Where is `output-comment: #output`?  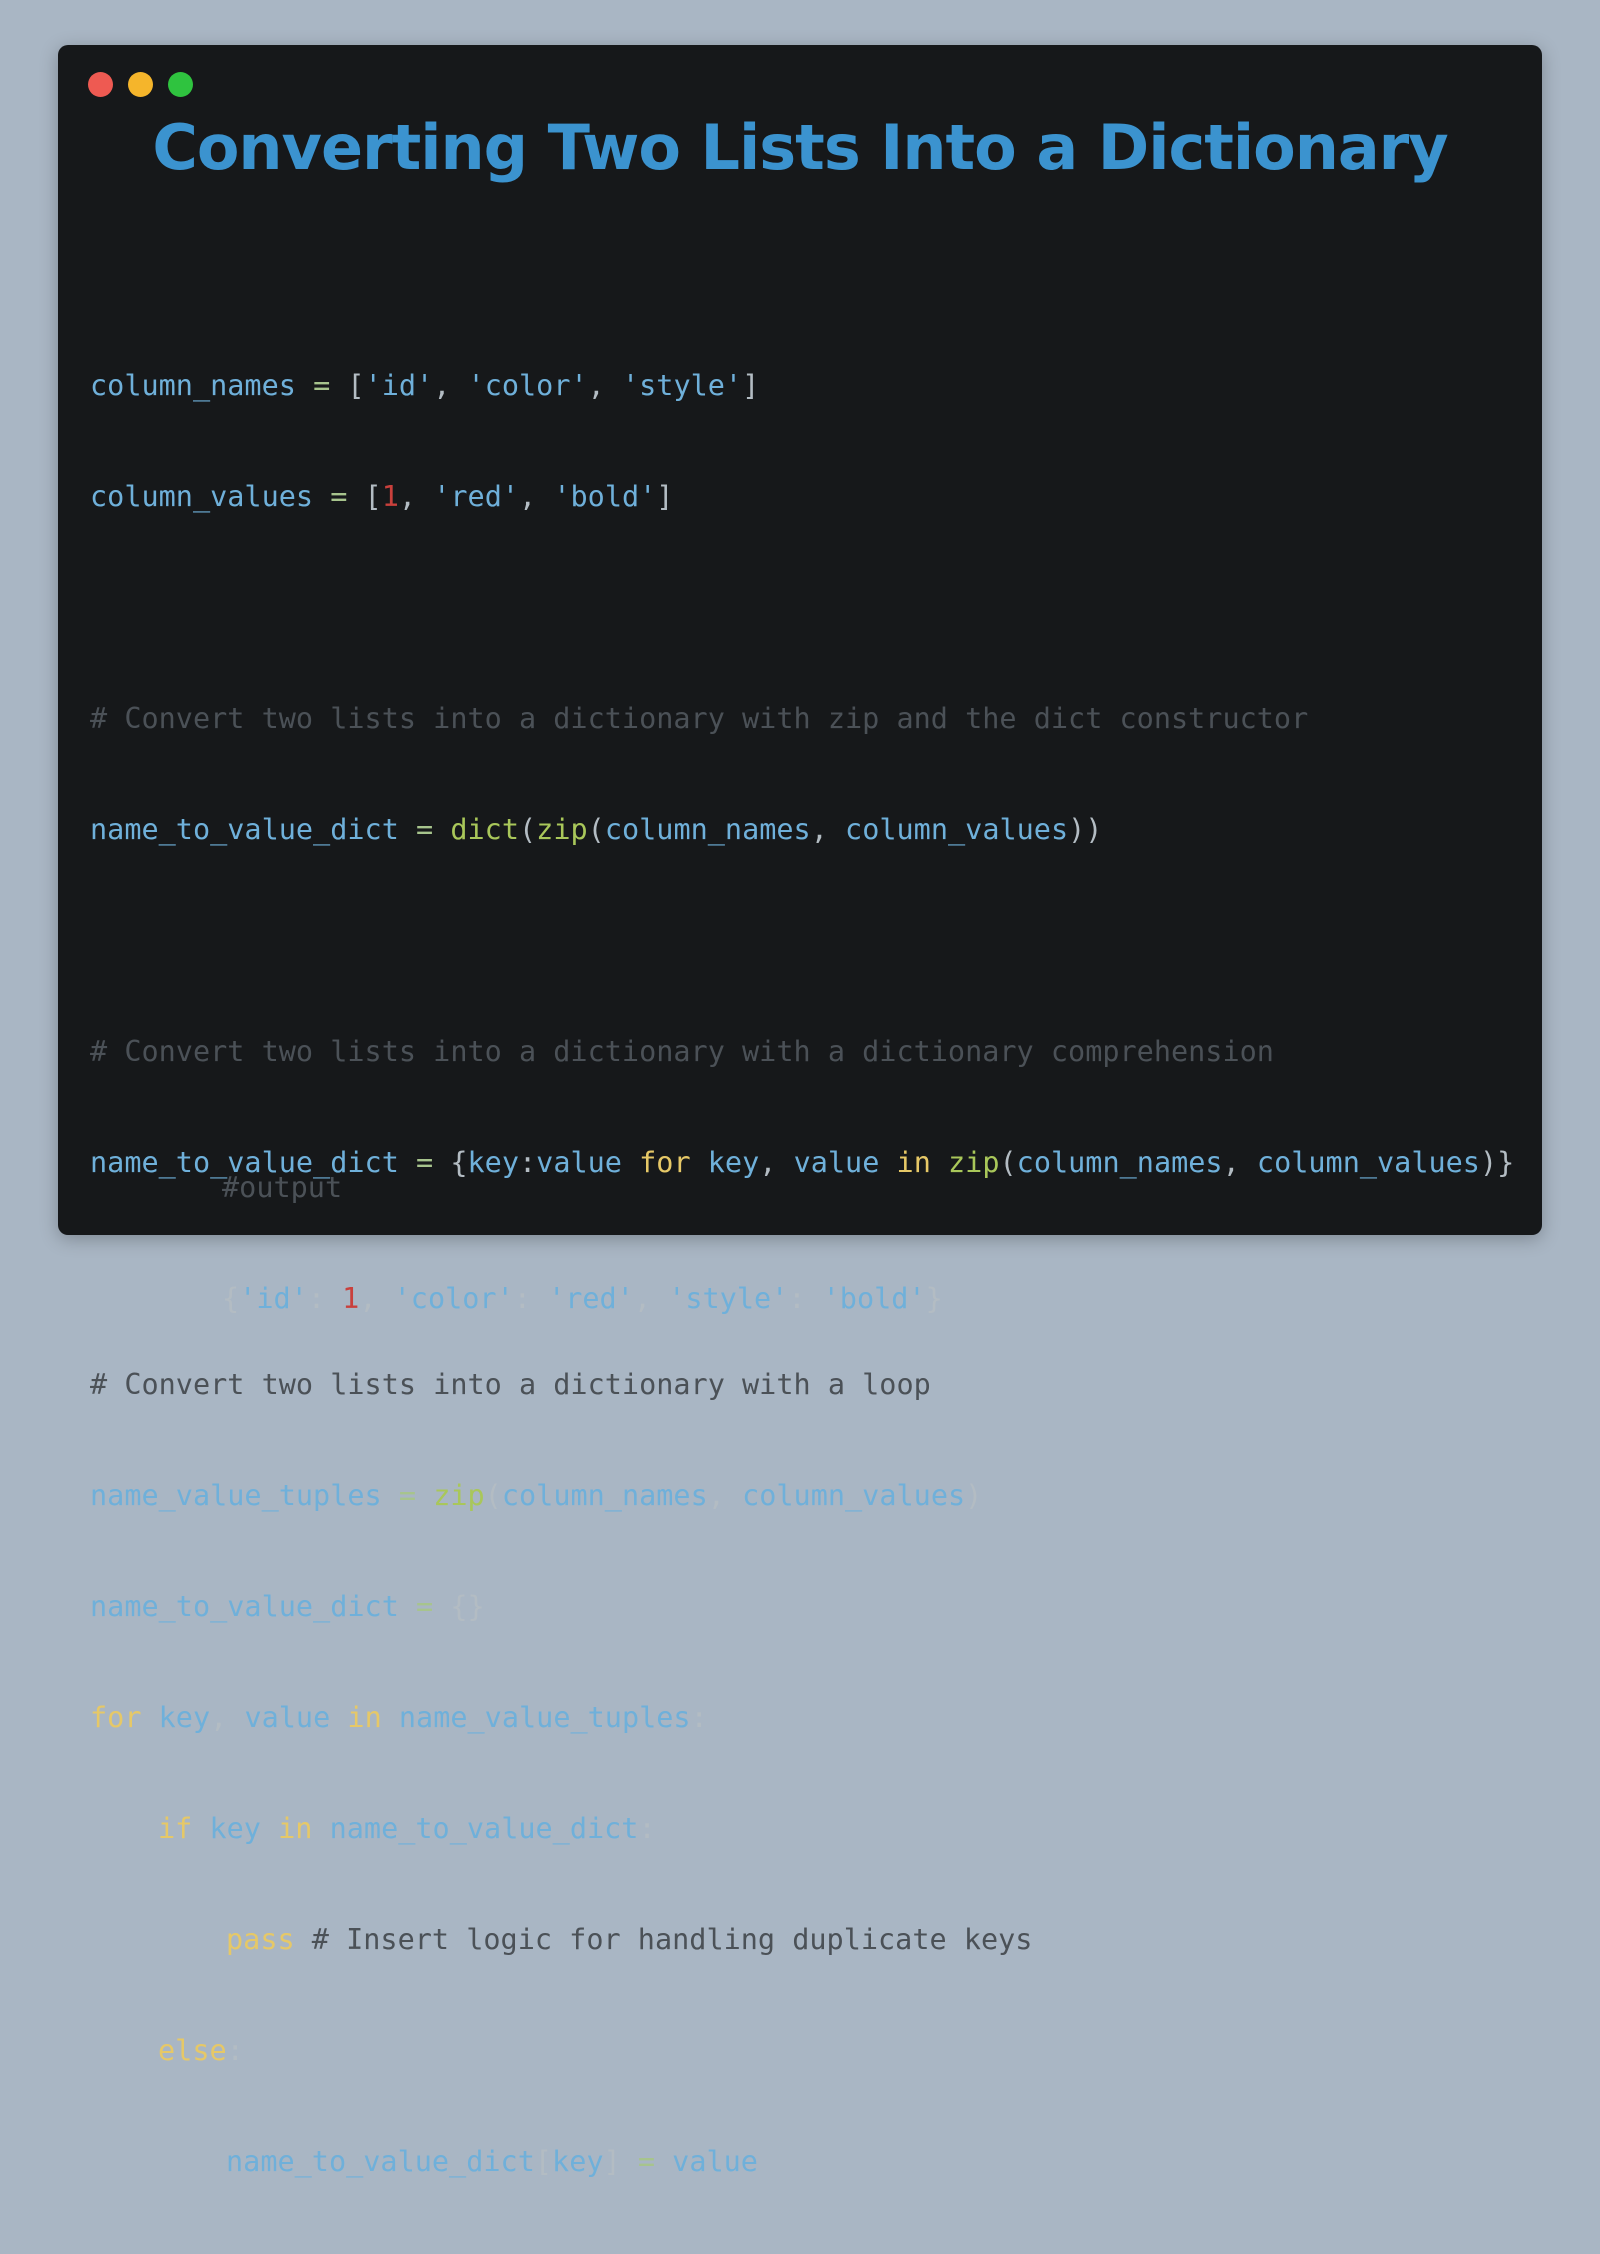 output-comment: #output is located at coordinates (282, 1187).